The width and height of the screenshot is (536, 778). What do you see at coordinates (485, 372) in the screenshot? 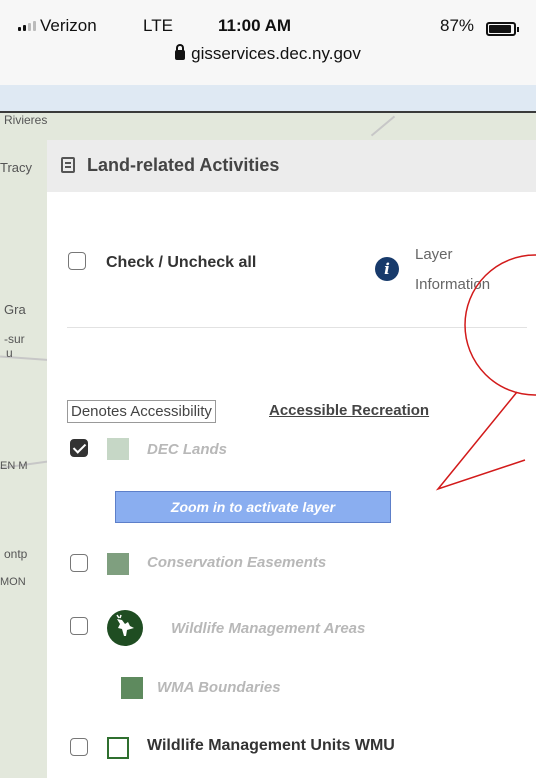
I see `callout-annotation` at bounding box center [485, 372].